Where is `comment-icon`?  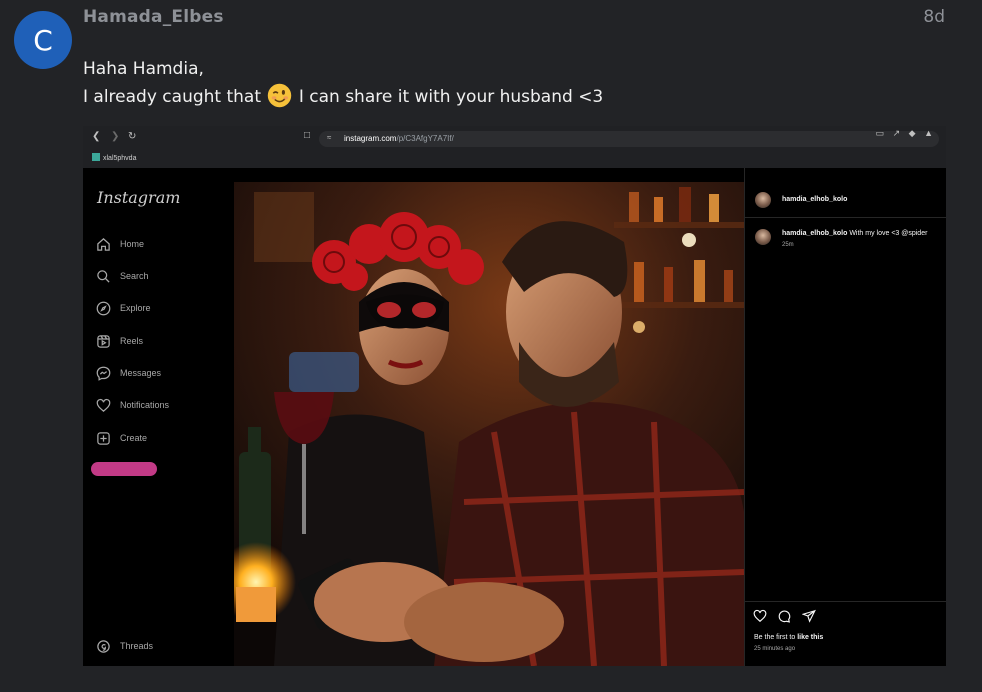 comment-icon is located at coordinates (785, 616).